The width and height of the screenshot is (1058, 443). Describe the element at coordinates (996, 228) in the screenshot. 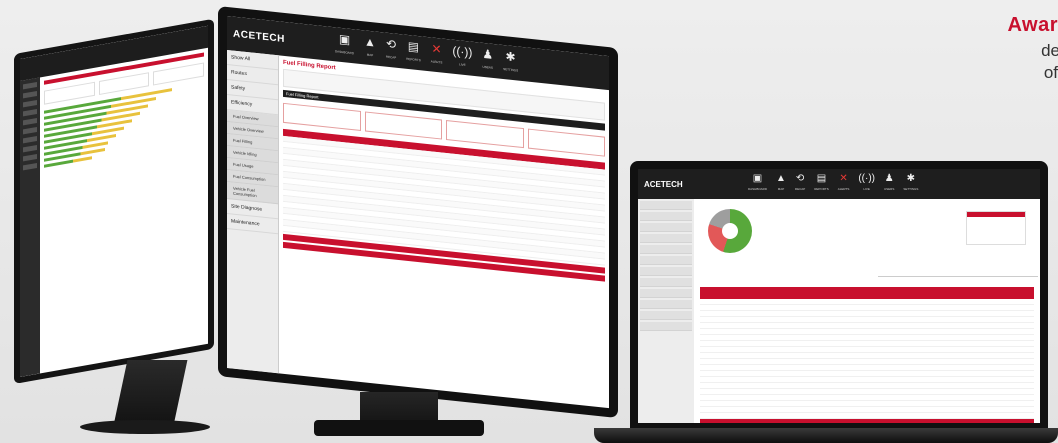

I see `info-panel` at that location.